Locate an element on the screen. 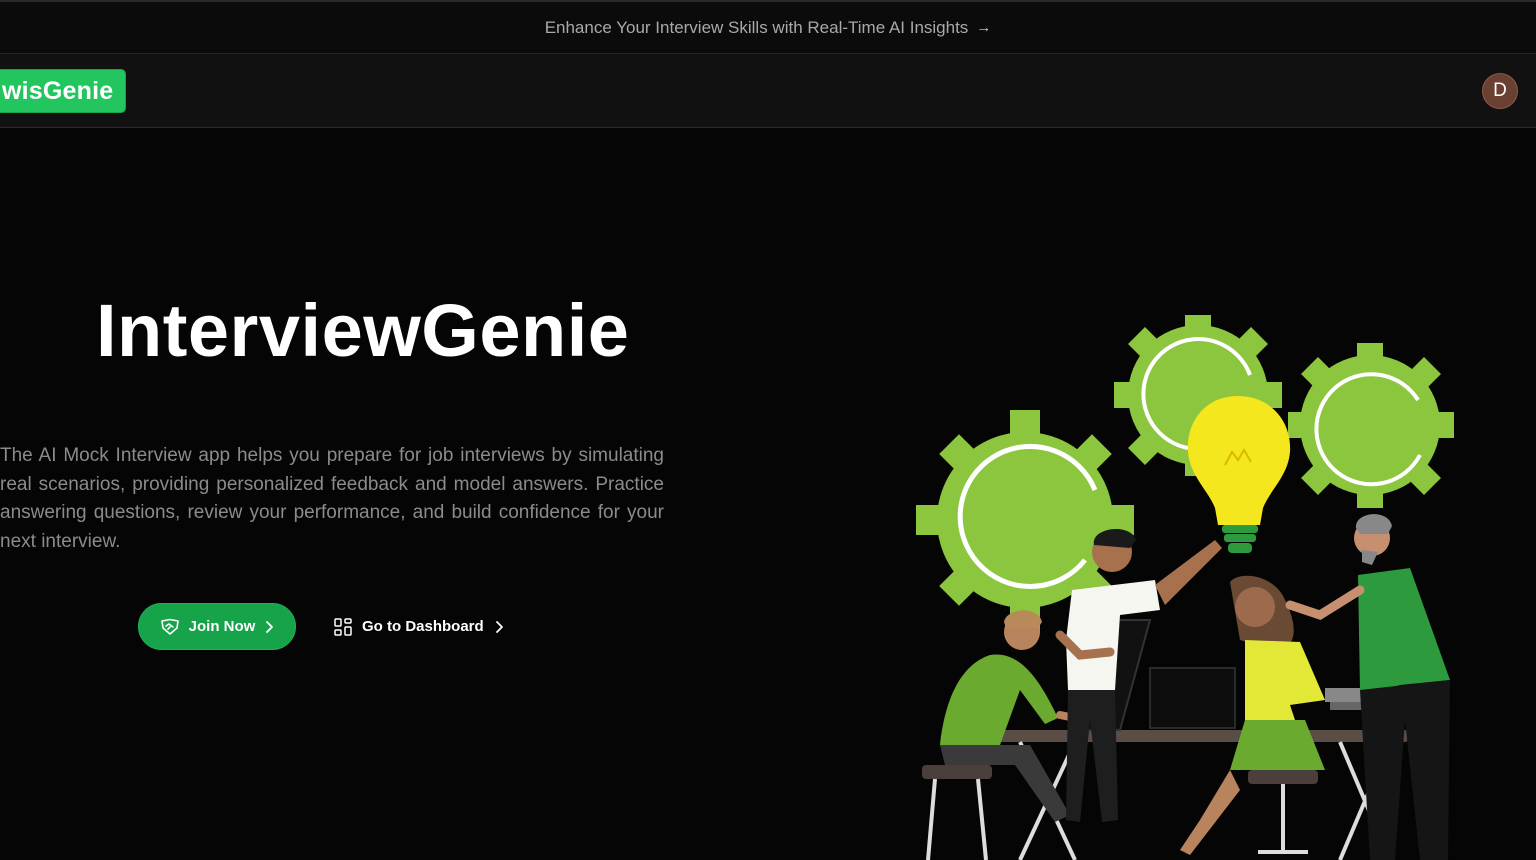  go-to-dashboard-button: Go to Dashboard is located at coordinates (419, 626).